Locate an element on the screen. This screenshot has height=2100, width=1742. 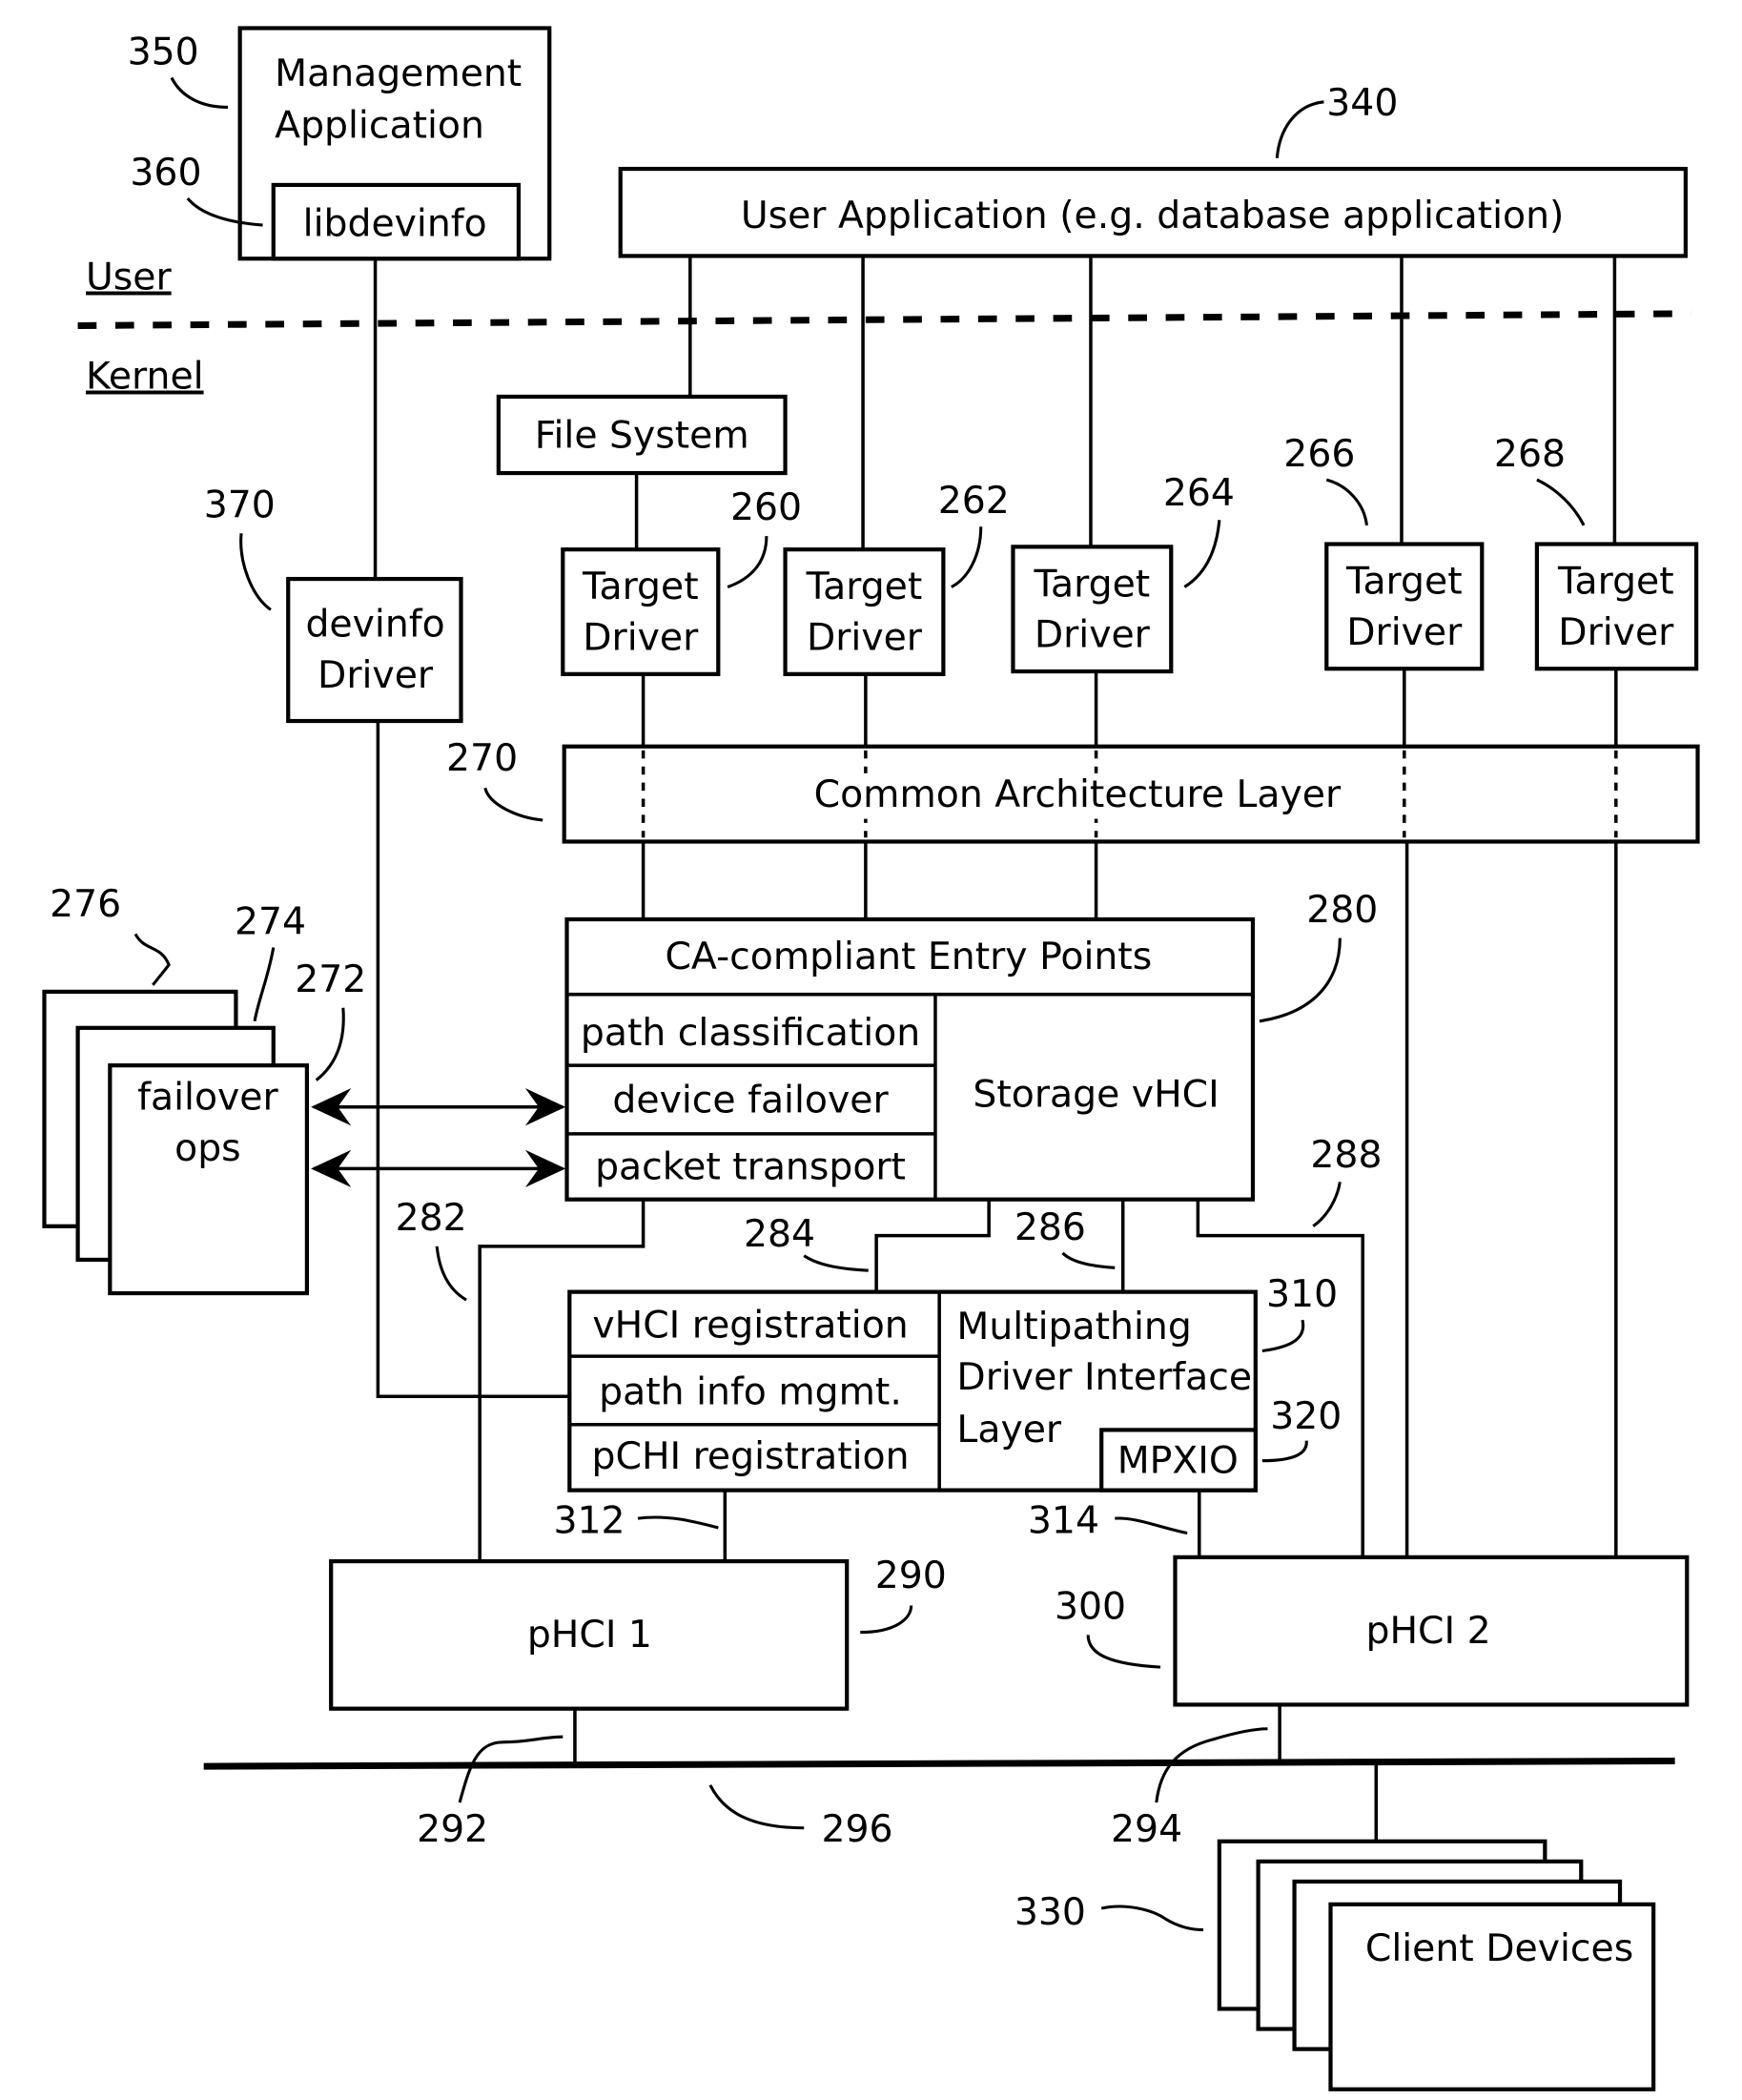
device-failover-module: device failover is located at coordinates (750, 1100).